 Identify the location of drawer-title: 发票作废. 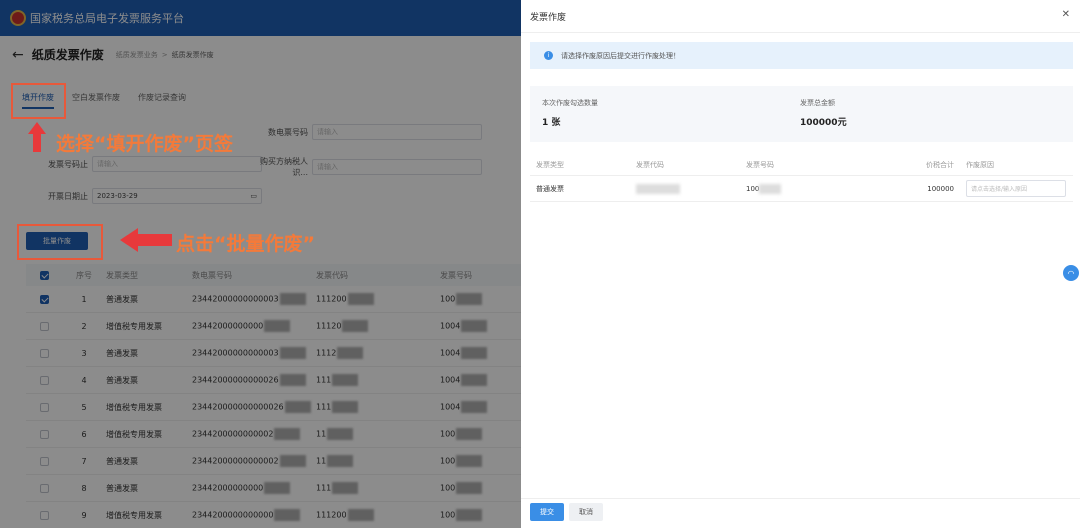
(548, 18).